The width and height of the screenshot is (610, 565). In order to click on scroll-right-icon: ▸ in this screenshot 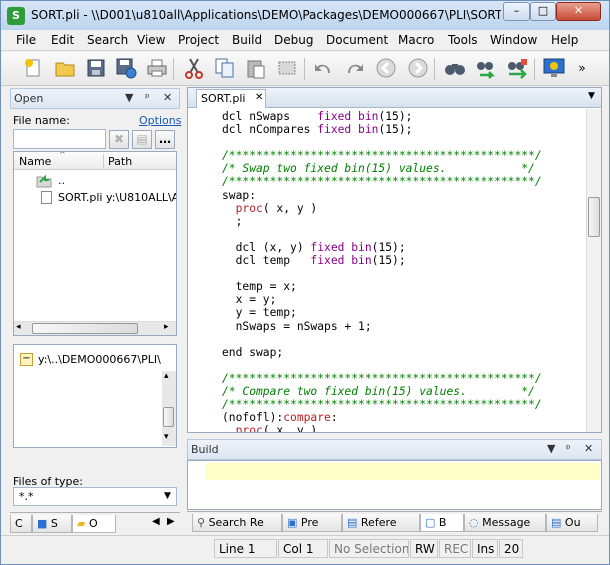, I will do `click(166, 327)`.